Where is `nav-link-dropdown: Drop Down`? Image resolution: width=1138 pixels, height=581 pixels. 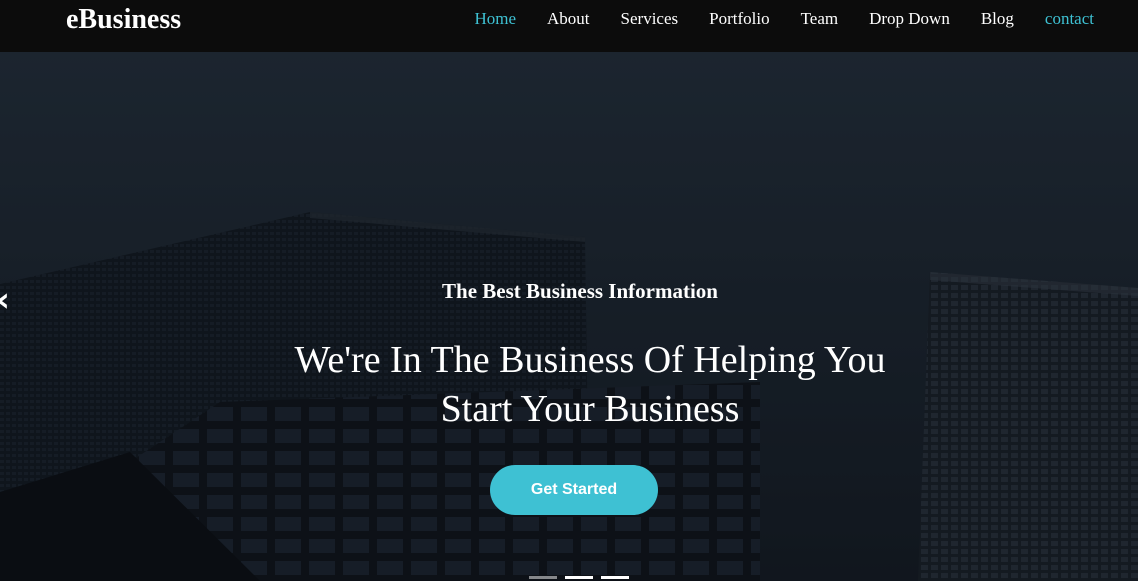
nav-link-dropdown: Drop Down is located at coordinates (909, 18).